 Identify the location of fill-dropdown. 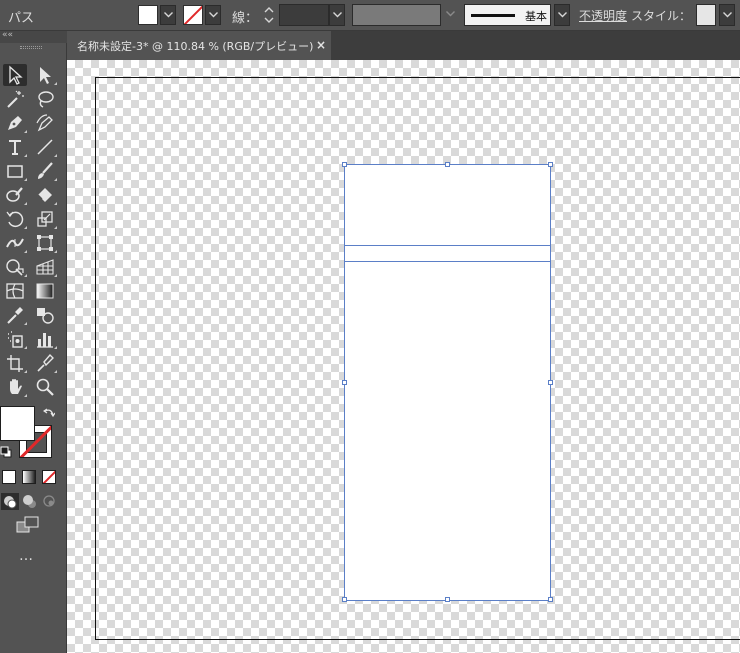
(168, 15).